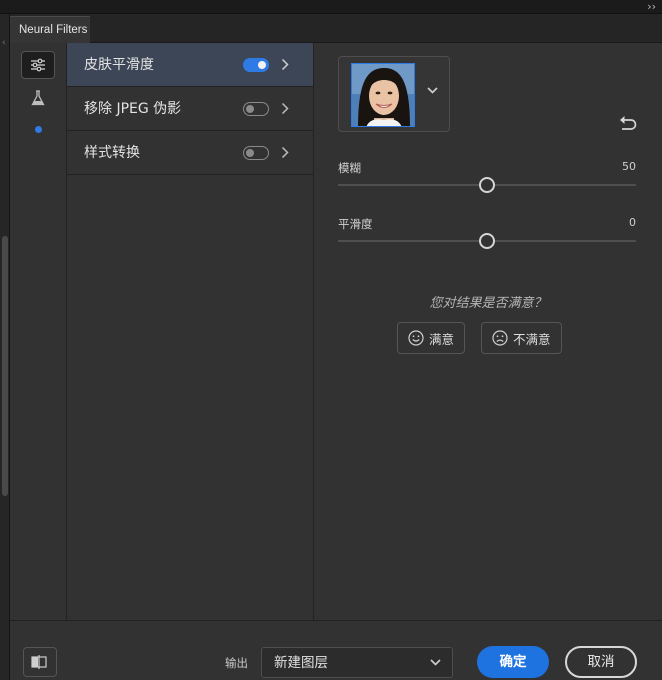 The image size is (662, 680). What do you see at coordinates (38, 129) in the screenshot?
I see `active-indicator-dot` at bounding box center [38, 129].